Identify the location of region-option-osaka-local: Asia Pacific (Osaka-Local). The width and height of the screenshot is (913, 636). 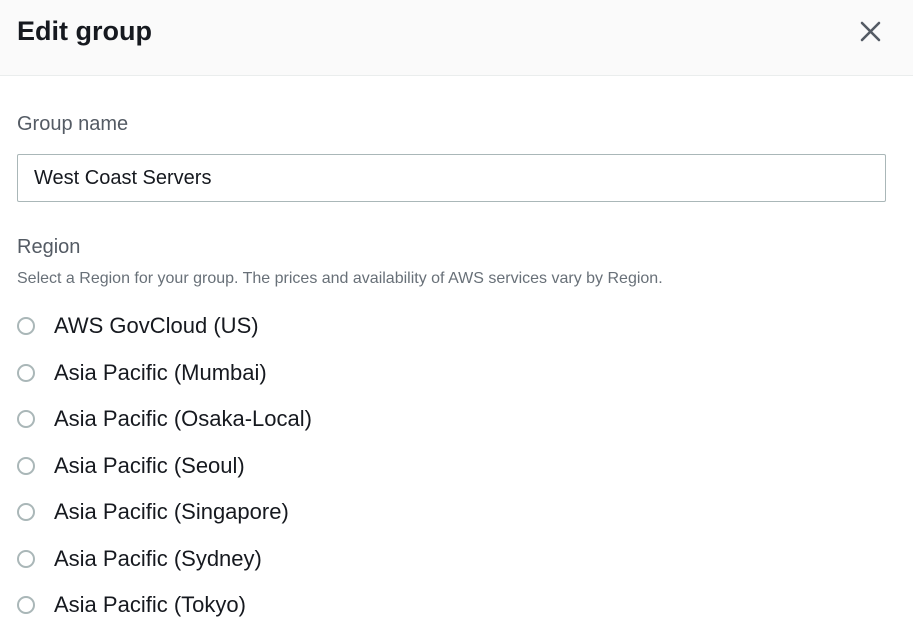
(447, 426).